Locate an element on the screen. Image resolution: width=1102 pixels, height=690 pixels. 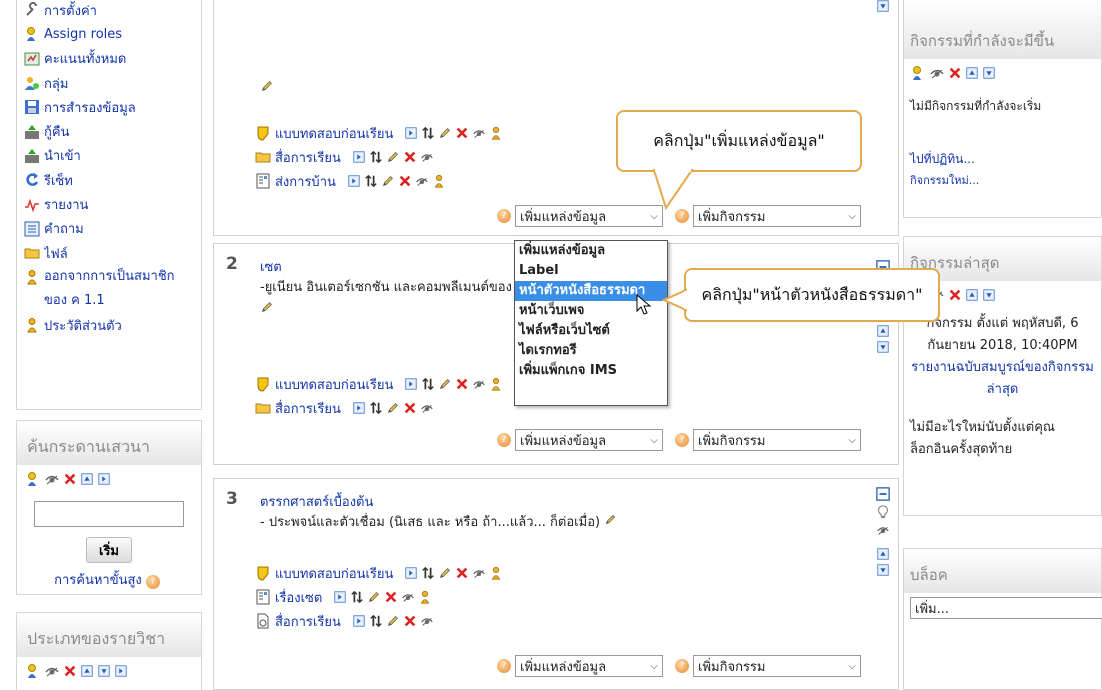
menu-backup: การสำรองข้อมูล is located at coordinates (109, 107).